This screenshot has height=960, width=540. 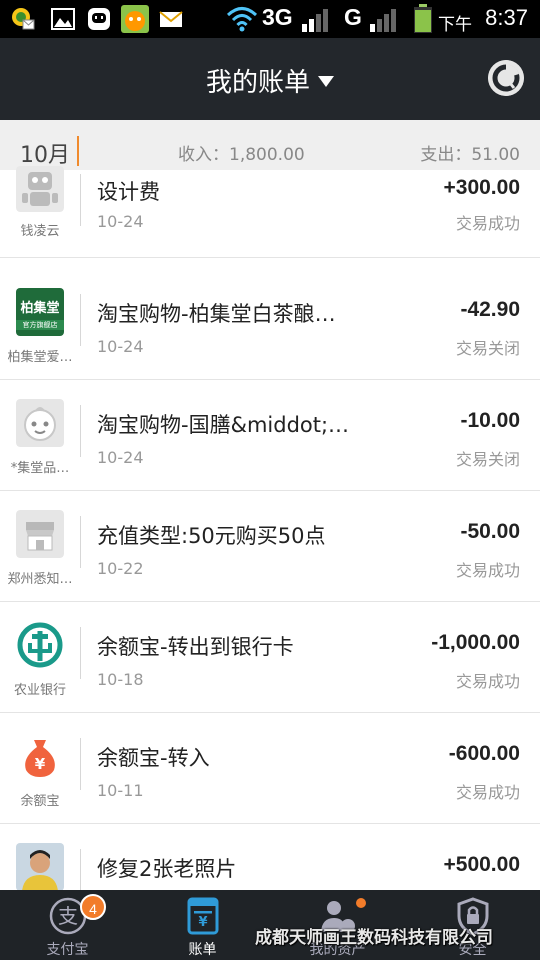 I want to click on face-avatar-icon, so click(x=40, y=423).